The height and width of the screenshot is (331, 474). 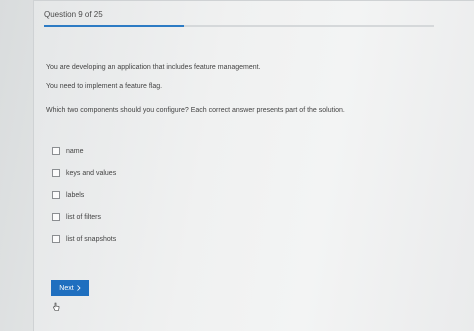 I want to click on chevron-right-icon, so click(x=78, y=288).